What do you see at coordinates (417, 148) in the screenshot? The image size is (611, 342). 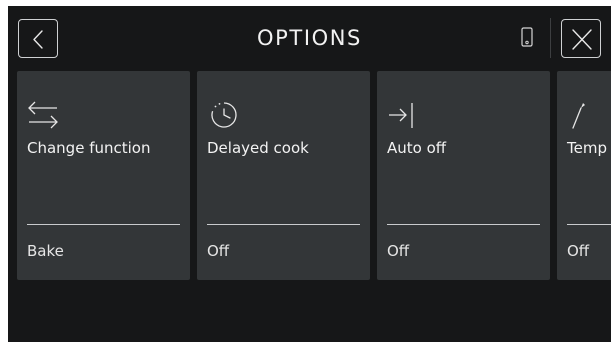 I see `card-label: Auto off` at bounding box center [417, 148].